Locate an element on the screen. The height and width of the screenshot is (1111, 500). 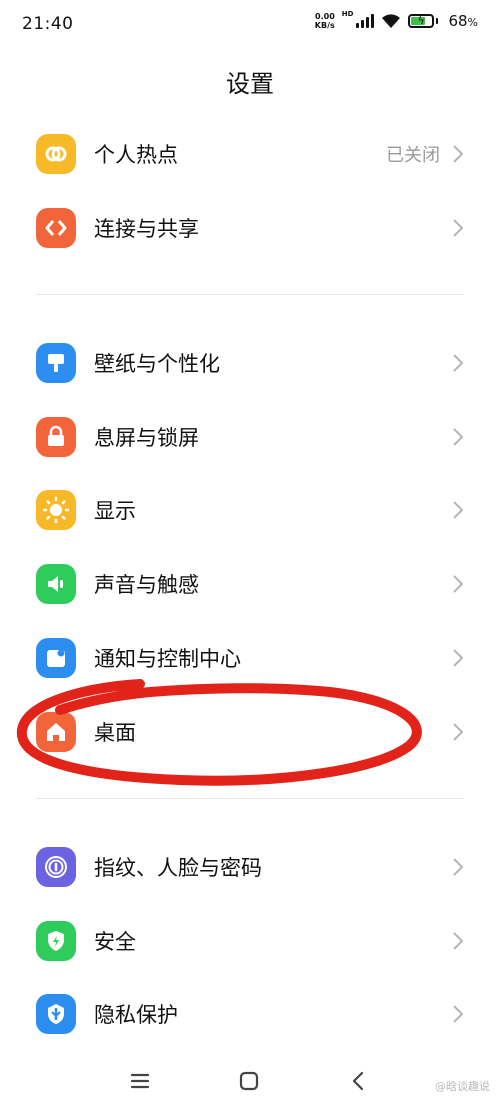
network-speed: 0.00 KB/s is located at coordinates (325, 21).